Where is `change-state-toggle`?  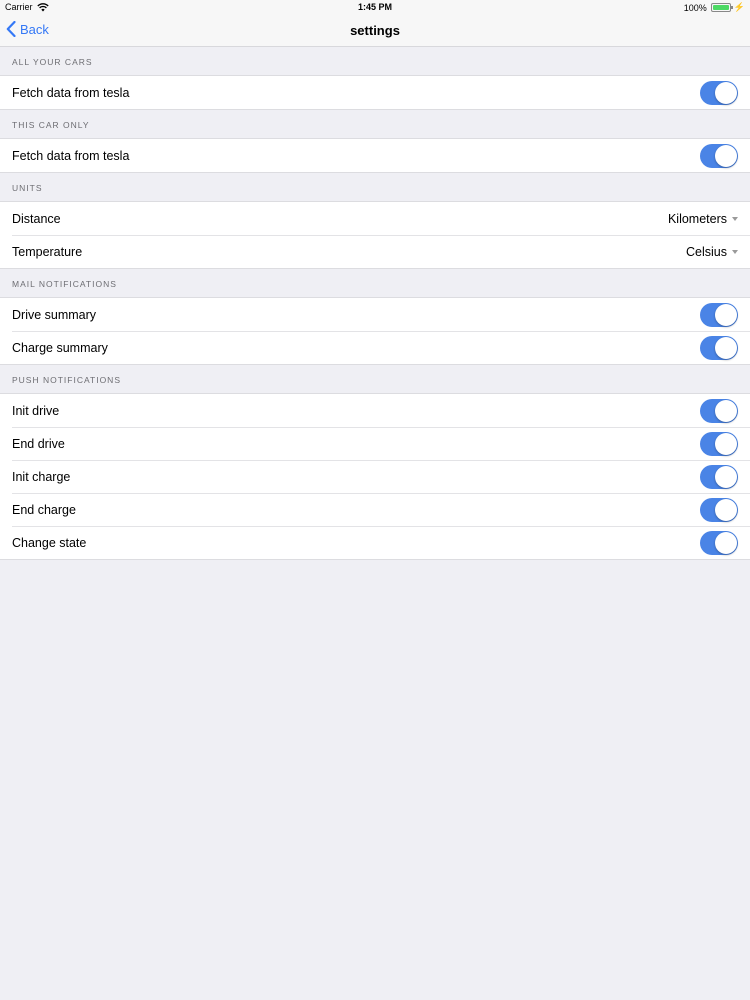 change-state-toggle is located at coordinates (719, 542).